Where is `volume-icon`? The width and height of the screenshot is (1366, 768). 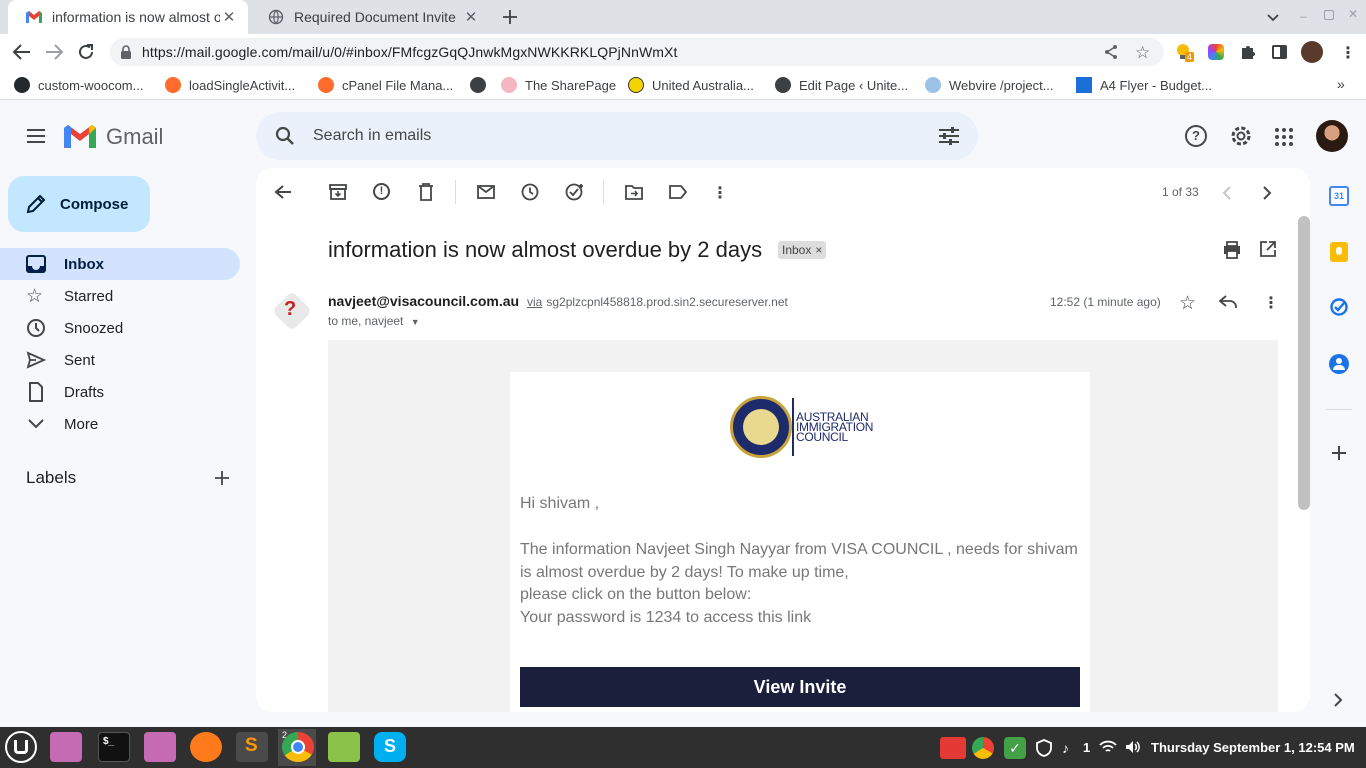
volume-icon is located at coordinates (1133, 747).